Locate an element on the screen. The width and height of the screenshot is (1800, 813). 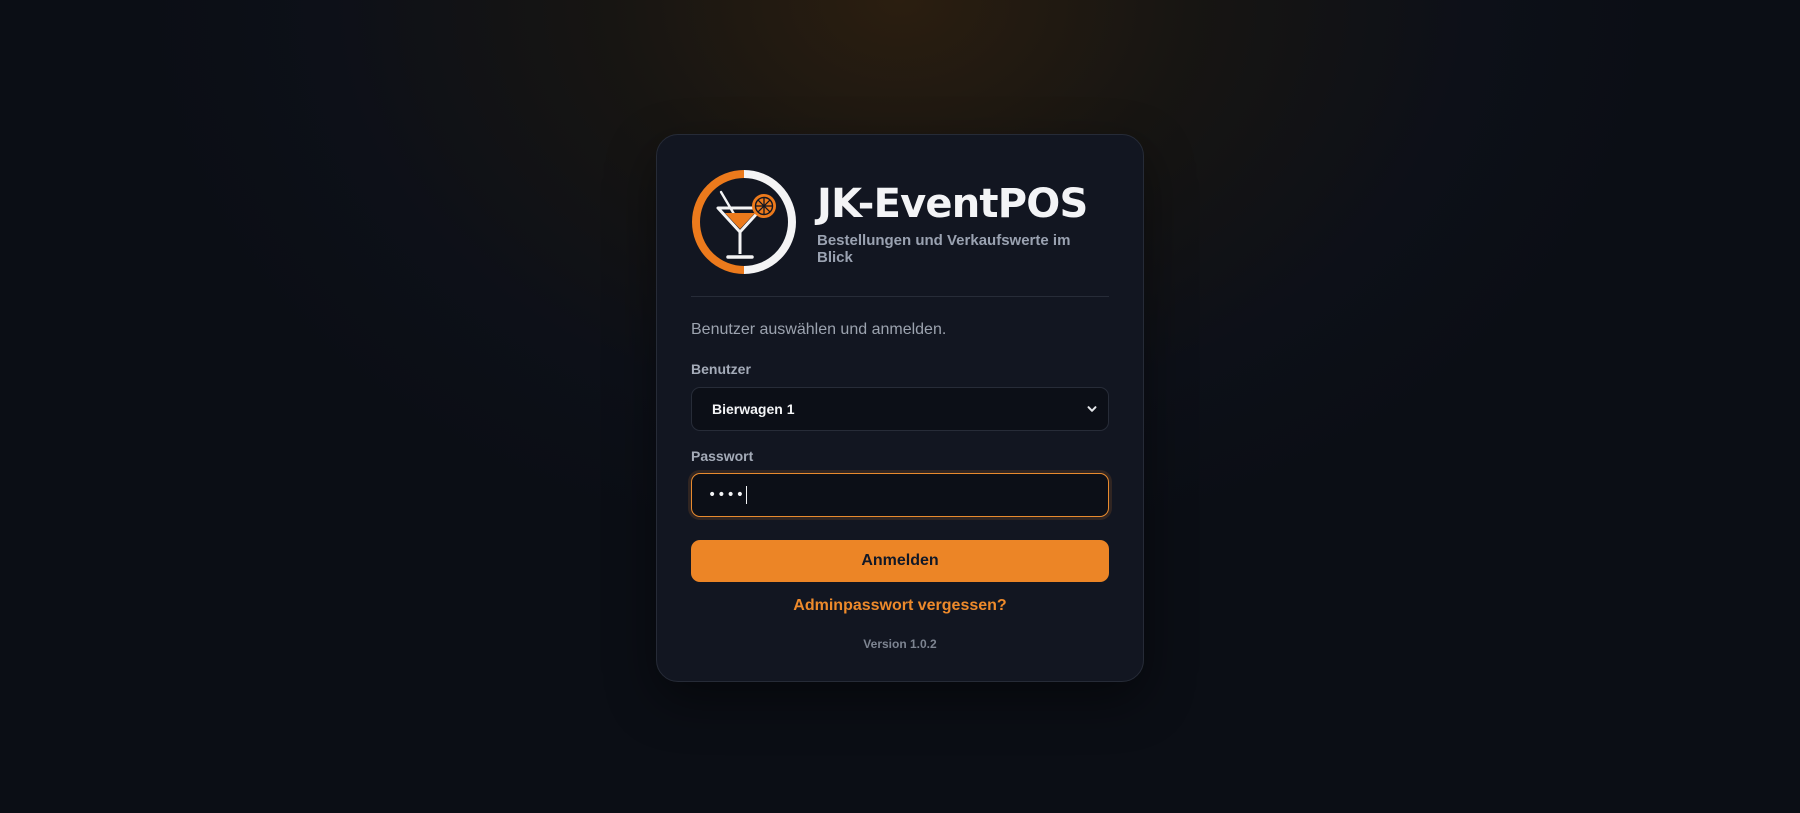
divider is located at coordinates (900, 296).